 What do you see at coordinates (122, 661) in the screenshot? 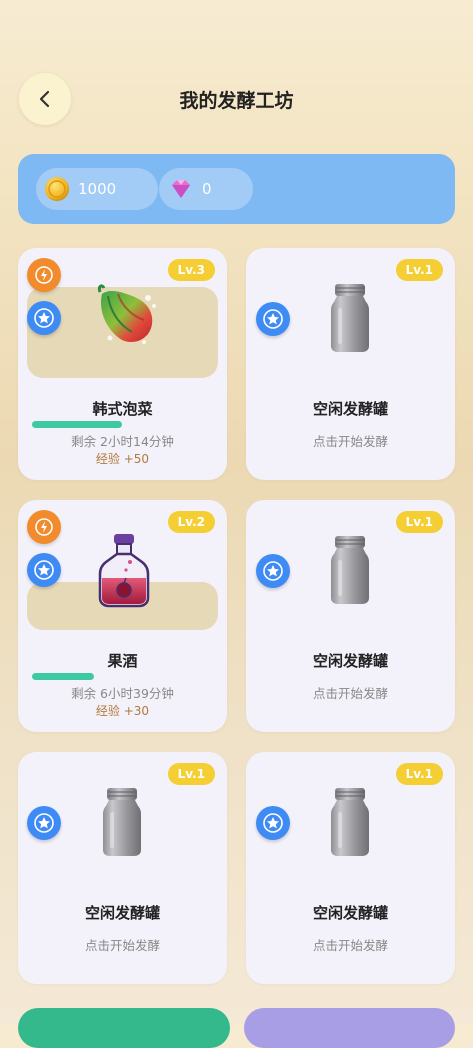
I see `slot-item-name: 果酒` at bounding box center [122, 661].